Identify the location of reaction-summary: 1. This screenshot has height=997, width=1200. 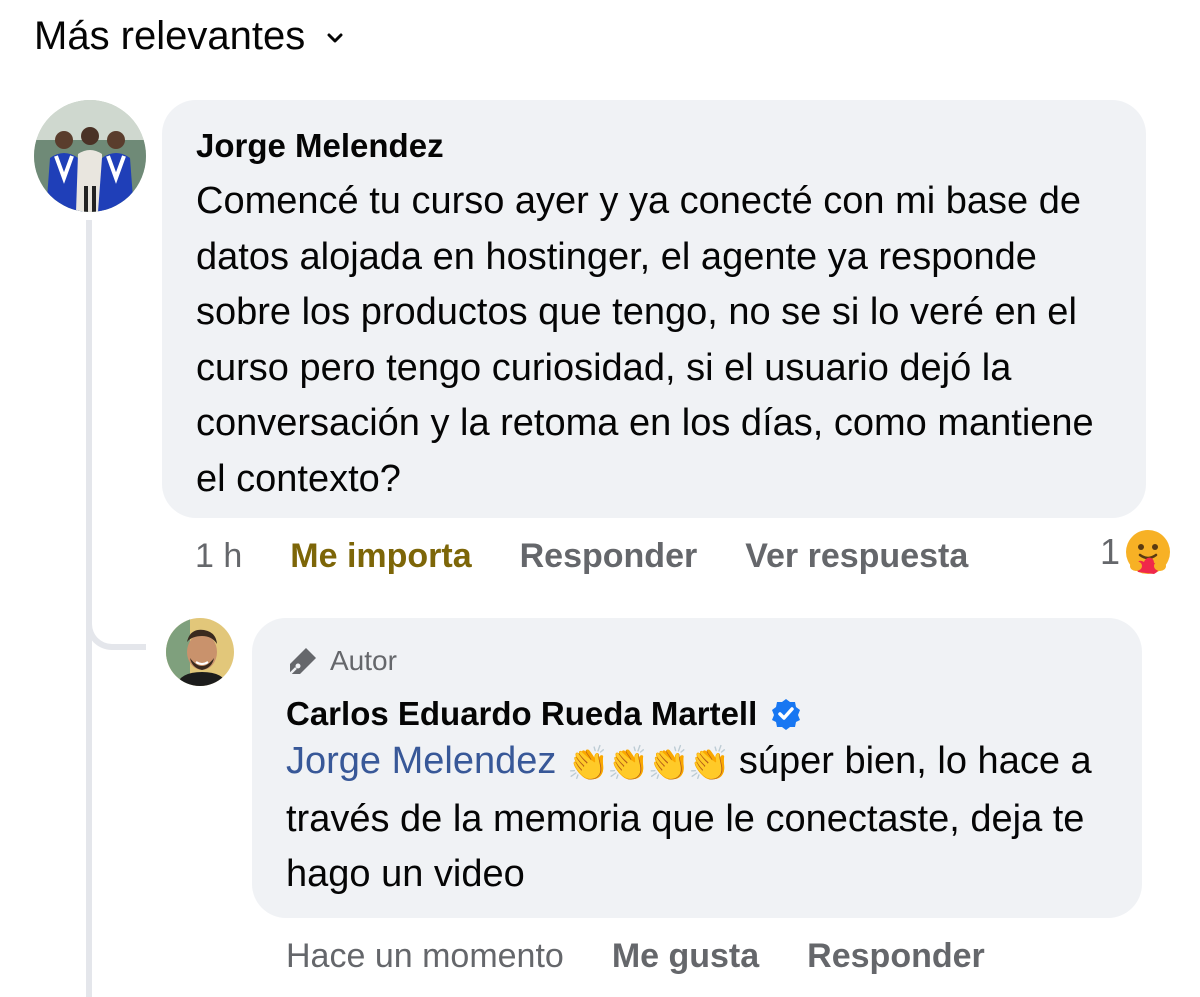
(1136, 552).